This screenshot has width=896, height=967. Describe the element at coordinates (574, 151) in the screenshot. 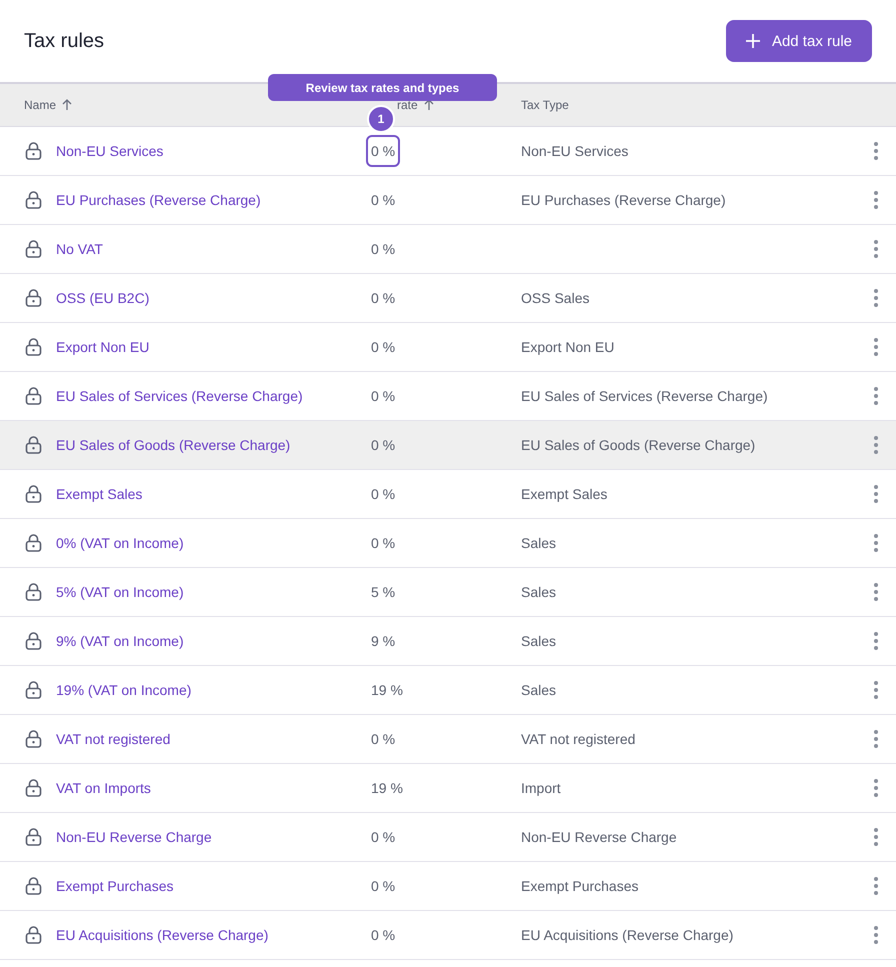

I see `tax-type: Non-EU Services` at that location.